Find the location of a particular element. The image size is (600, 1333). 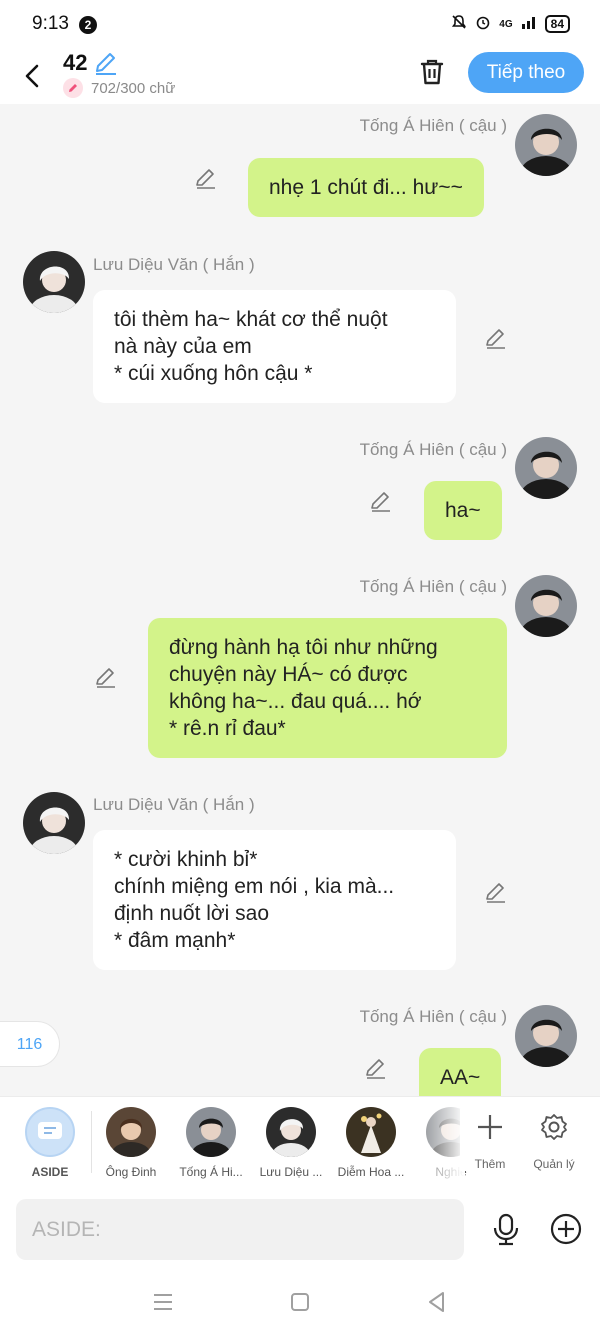

message-bubble: nhẹ 1 chút đi... hư~~ is located at coordinates (366, 187).